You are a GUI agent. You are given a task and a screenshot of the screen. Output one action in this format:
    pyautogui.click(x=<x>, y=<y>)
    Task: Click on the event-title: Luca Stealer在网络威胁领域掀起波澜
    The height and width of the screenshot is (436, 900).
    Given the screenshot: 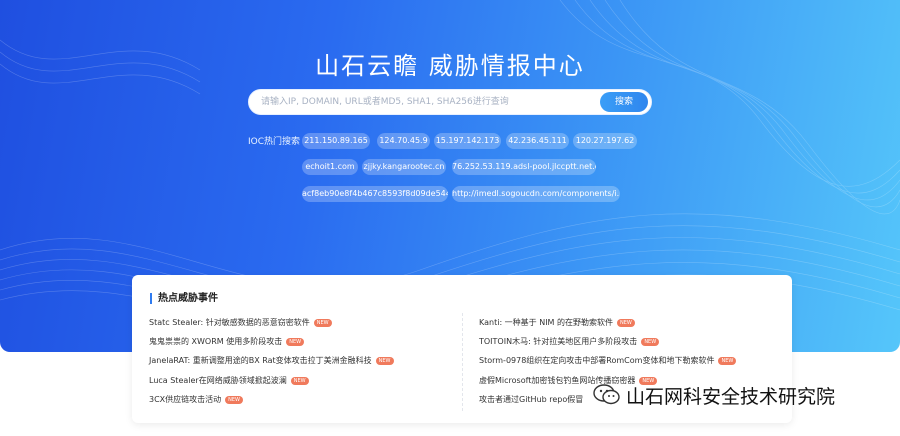 What is the action you would take?
    pyautogui.click(x=218, y=380)
    